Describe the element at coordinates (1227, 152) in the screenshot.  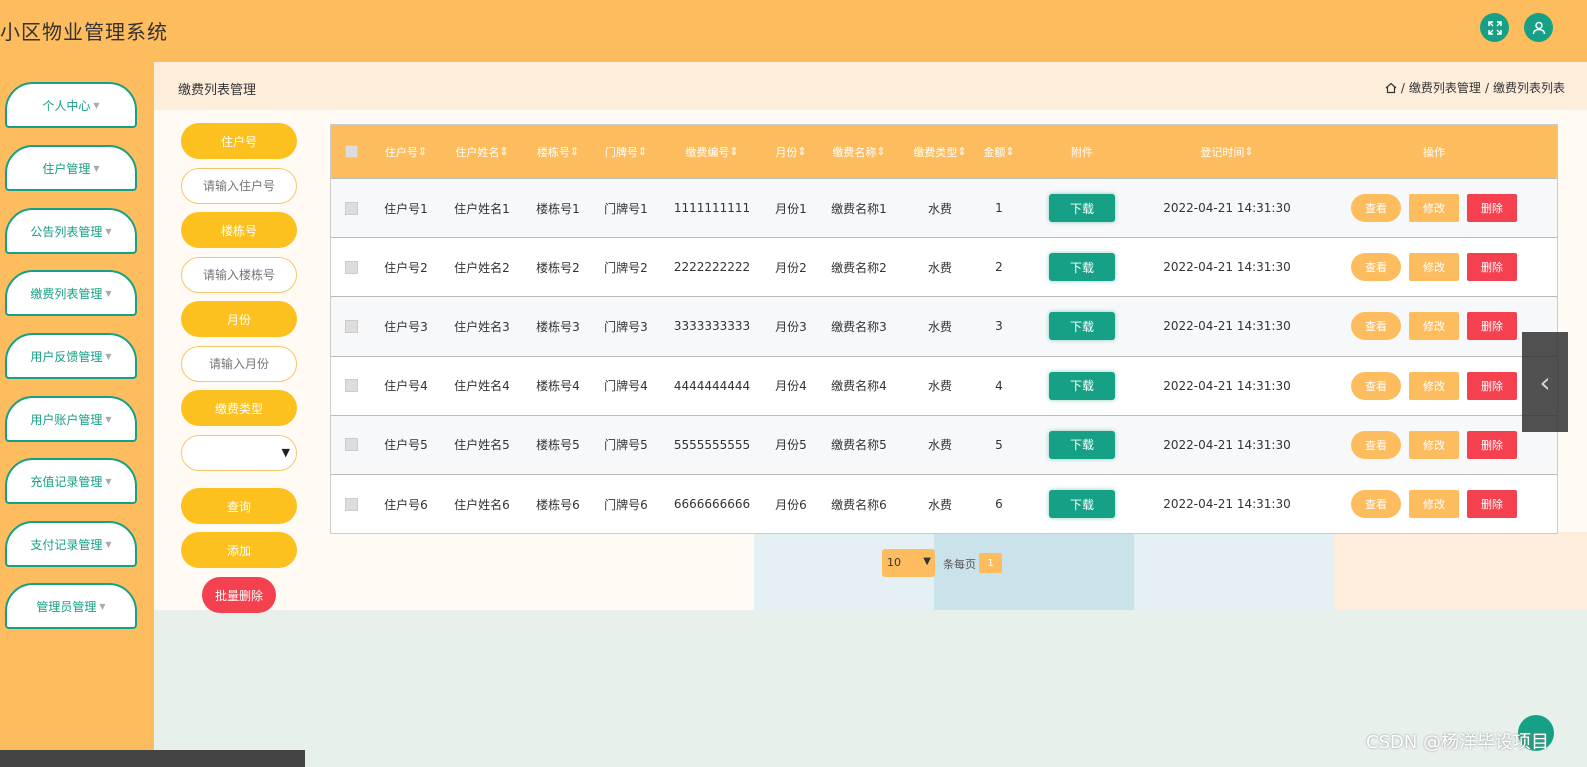
I see `col-header-register-time: 登记时间 ⇕` at that location.